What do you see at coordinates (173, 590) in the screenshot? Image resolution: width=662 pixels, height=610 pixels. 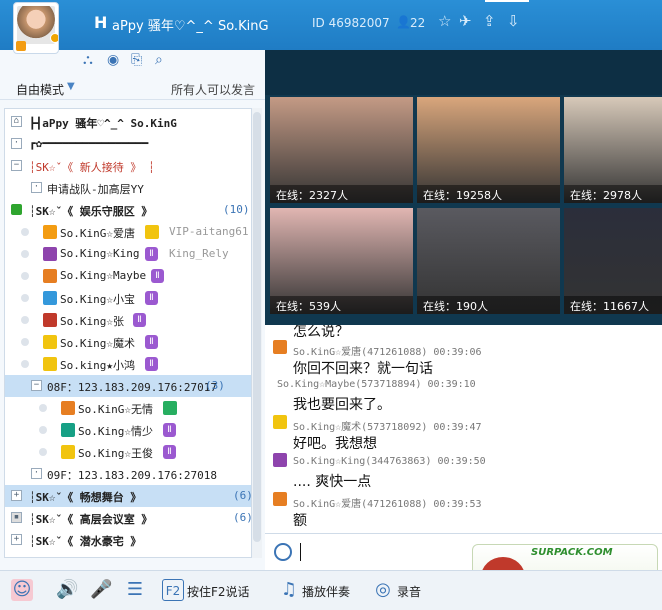 I see `f2-key-icon: F2` at bounding box center [173, 590].